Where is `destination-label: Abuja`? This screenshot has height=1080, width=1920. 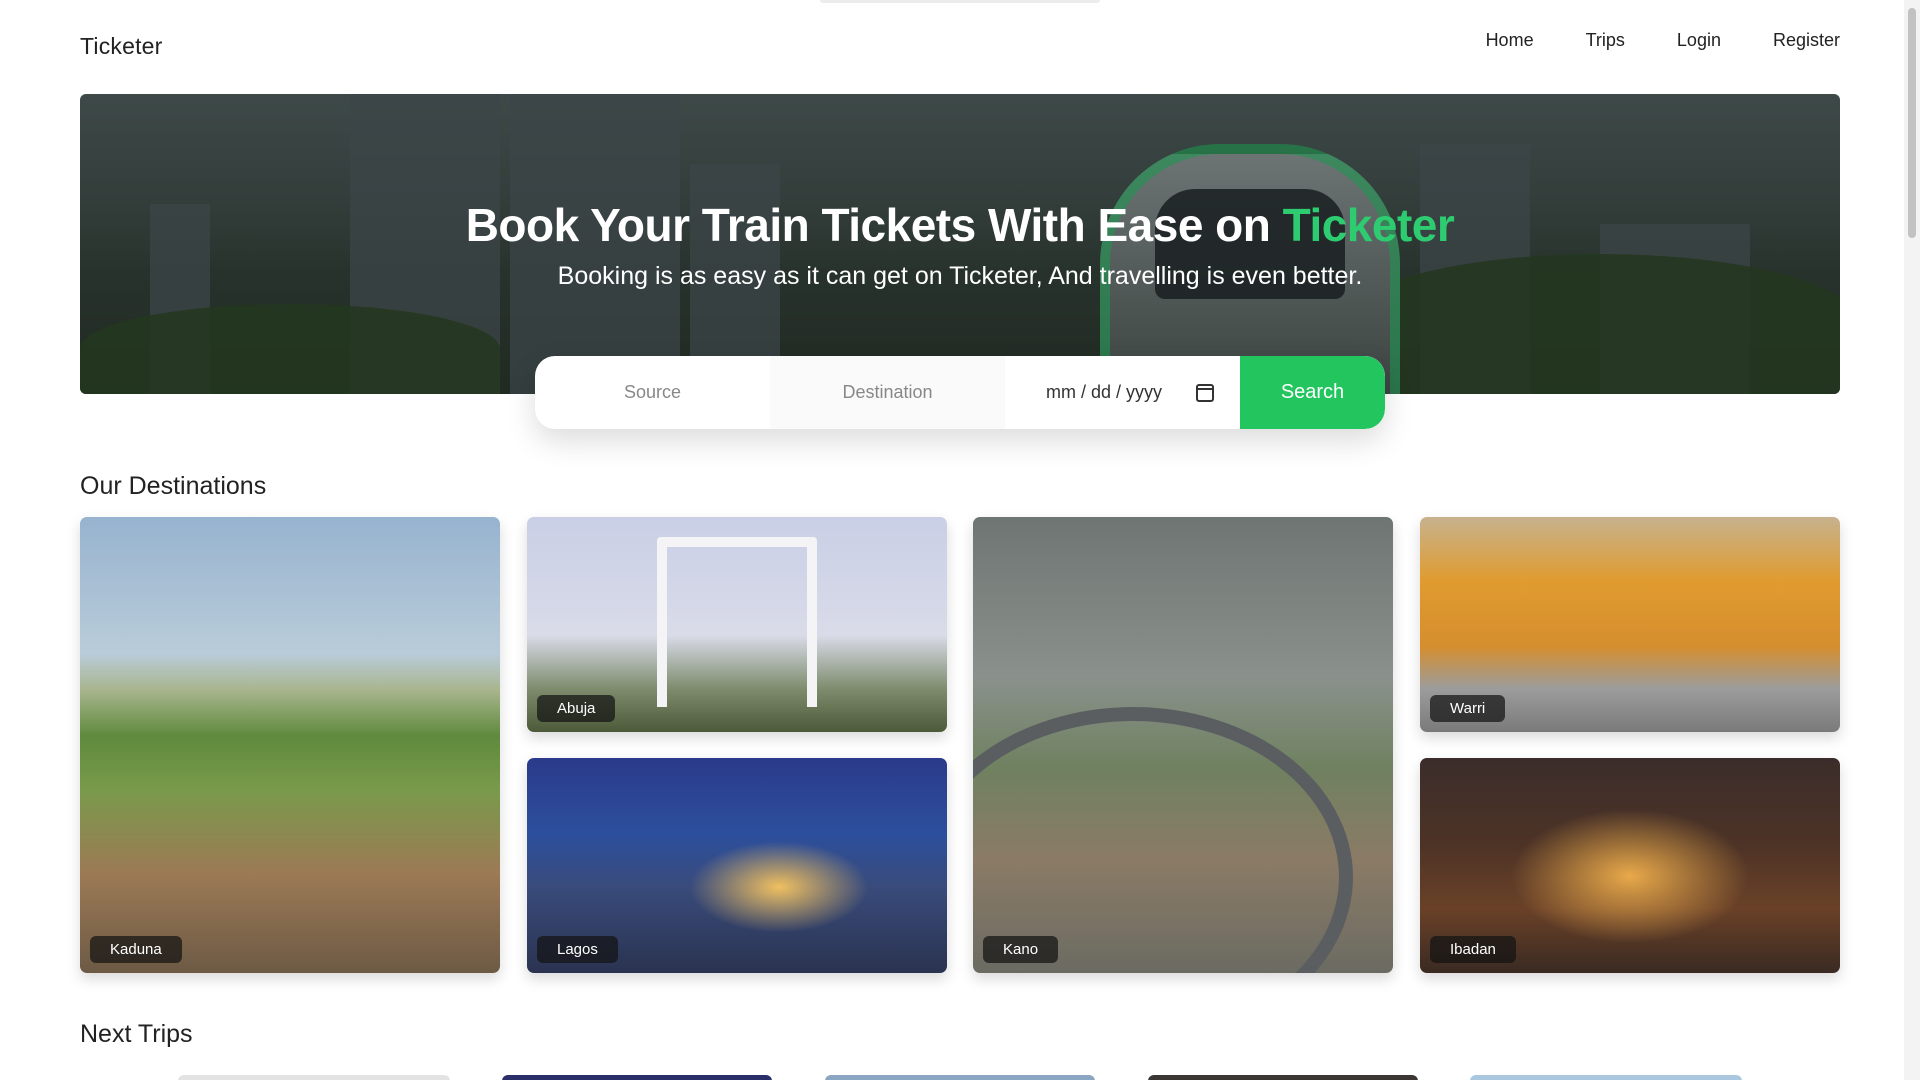
destination-label: Abuja is located at coordinates (576, 708).